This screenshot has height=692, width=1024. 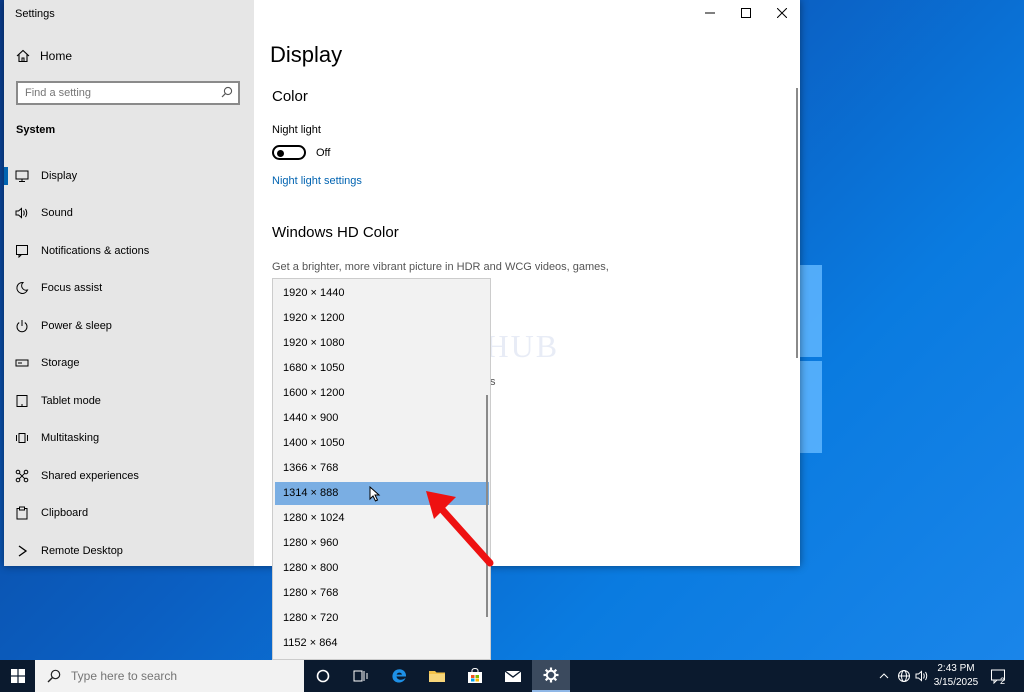 What do you see at coordinates (382, 618) in the screenshot?
I see `resolution-option: 1280 × 720` at bounding box center [382, 618].